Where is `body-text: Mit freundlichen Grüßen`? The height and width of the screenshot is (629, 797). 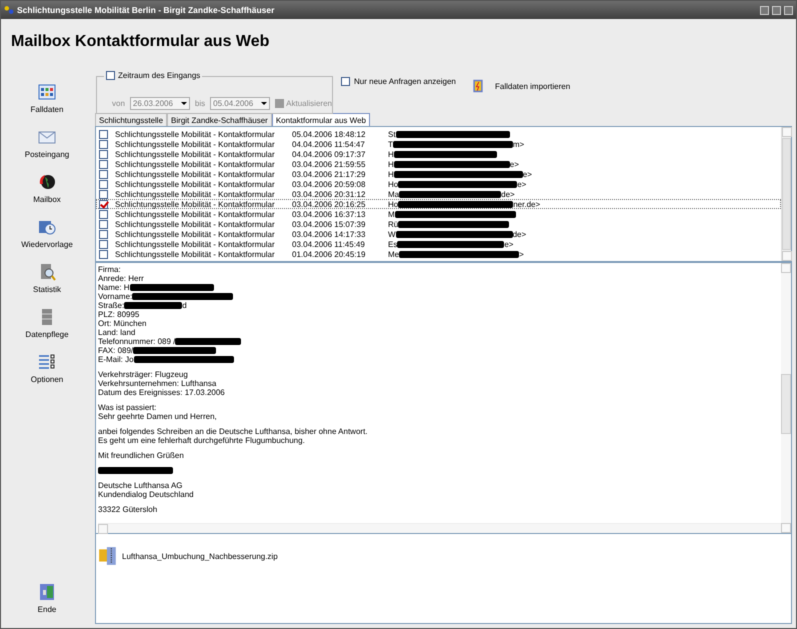
body-text: Mit freundlichen Grüßen is located at coordinates (141, 455).